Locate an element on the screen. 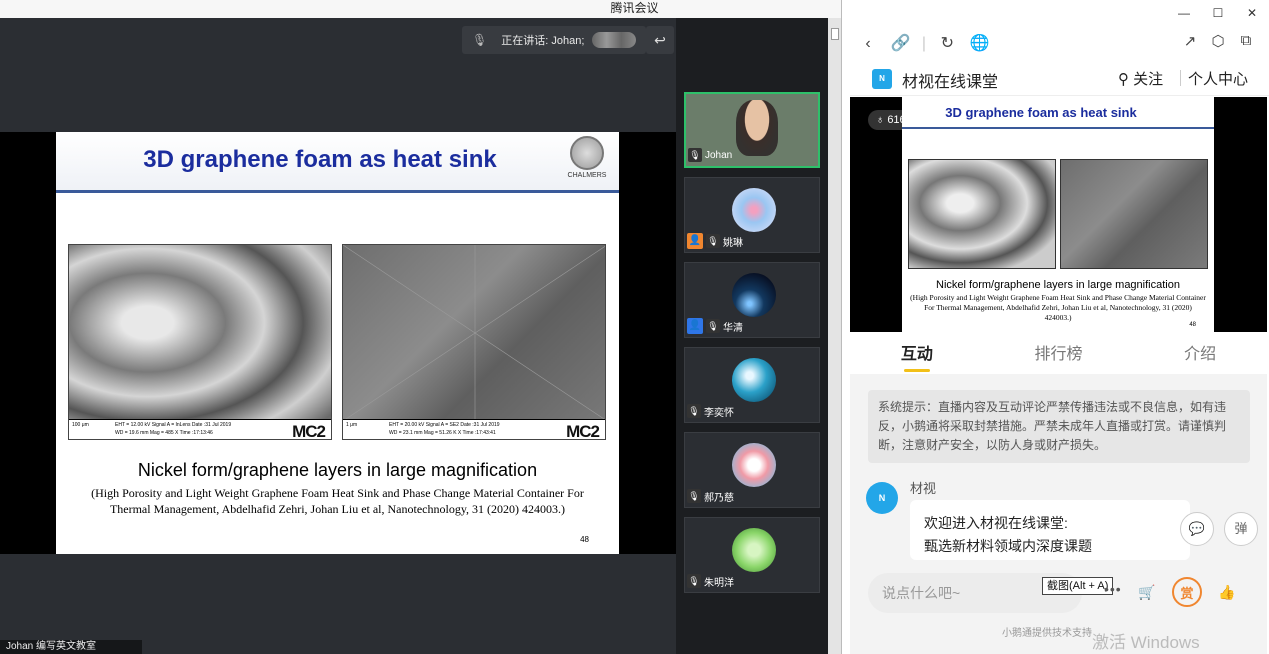 Image resolution: width=1269 pixels, height=654 pixels. mic-icon: 🎙 is located at coordinates (695, 155).